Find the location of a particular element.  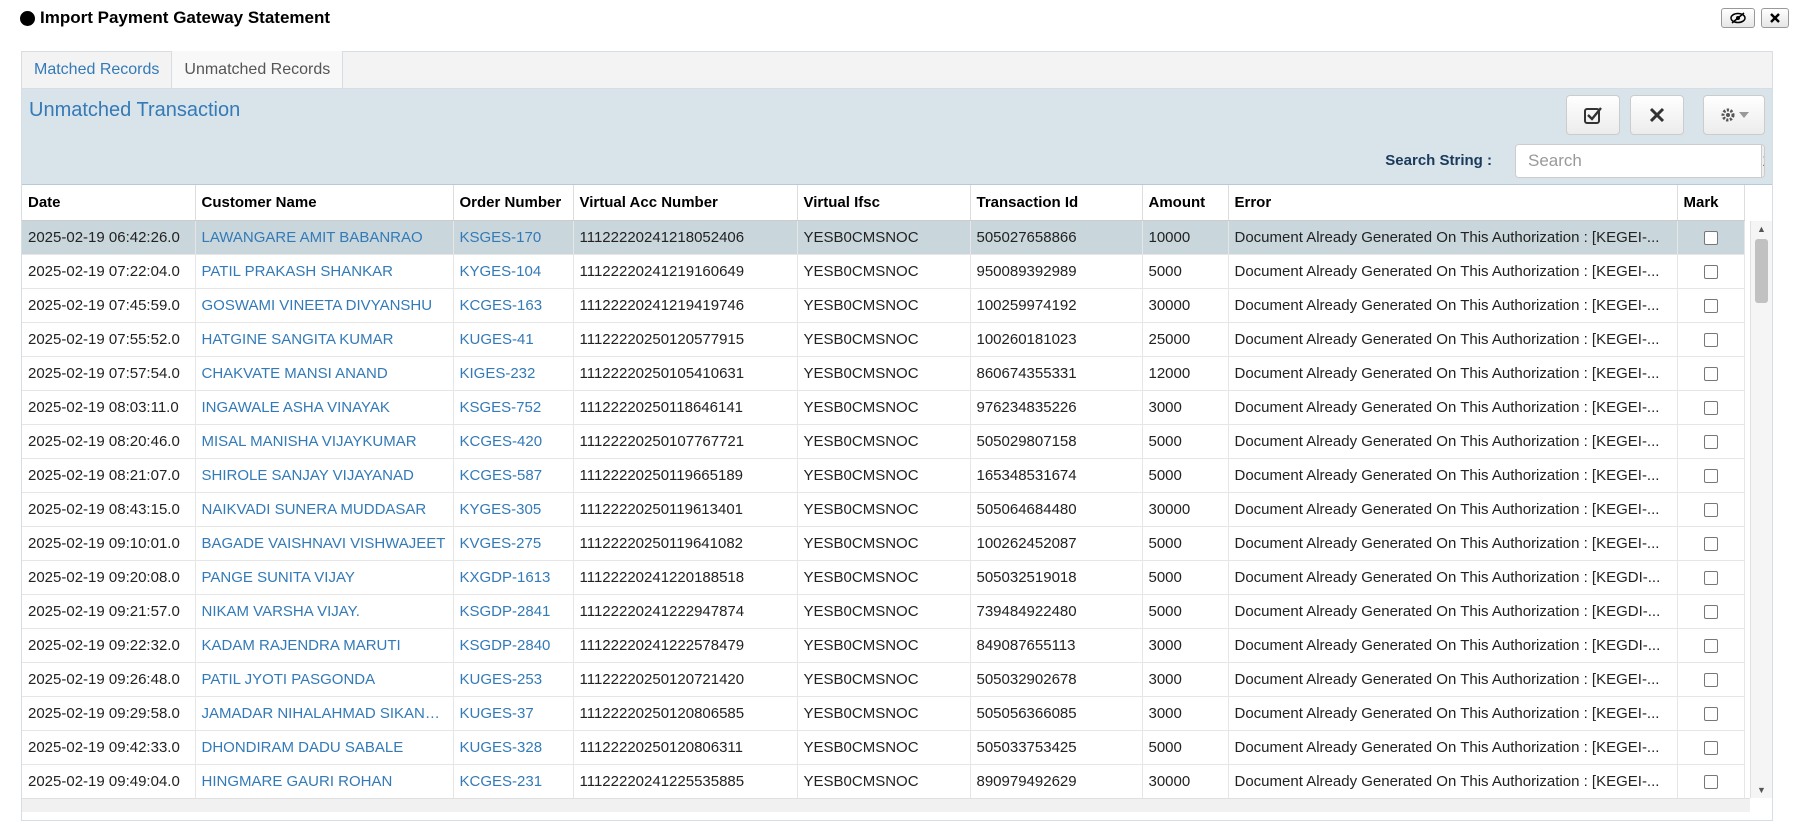

cell-customer-name: NIKAM VARSHA VIJAY. is located at coordinates (324, 611).